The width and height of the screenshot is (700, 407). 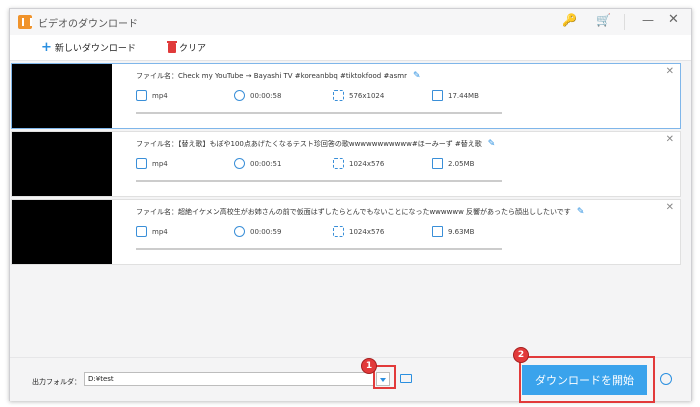 I want to click on highlight-start-button, so click(x=587, y=379).